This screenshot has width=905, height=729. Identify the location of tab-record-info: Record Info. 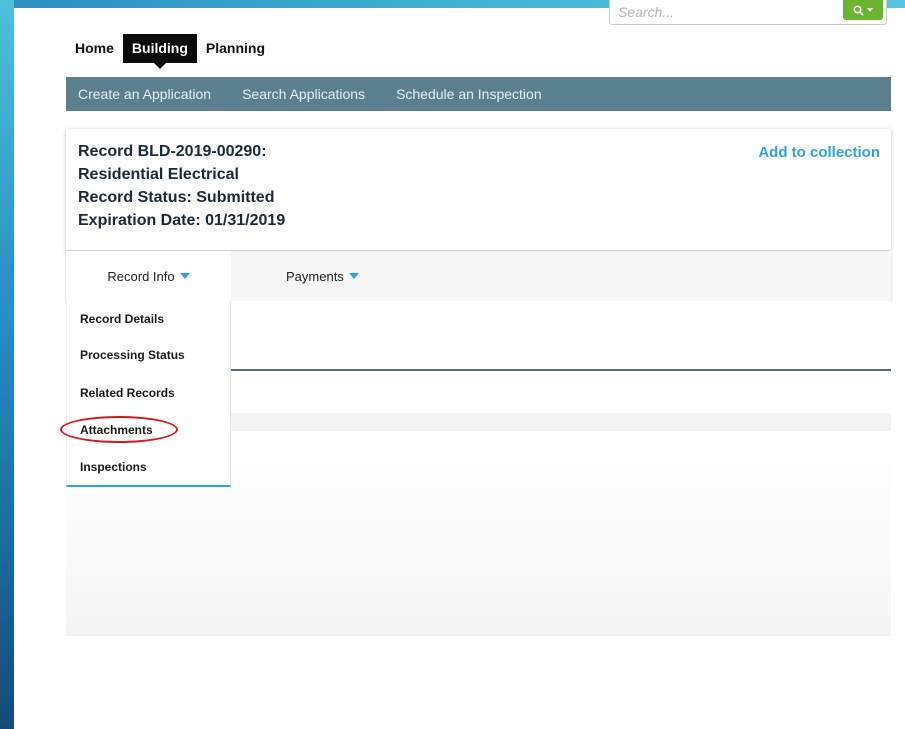
(148, 276).